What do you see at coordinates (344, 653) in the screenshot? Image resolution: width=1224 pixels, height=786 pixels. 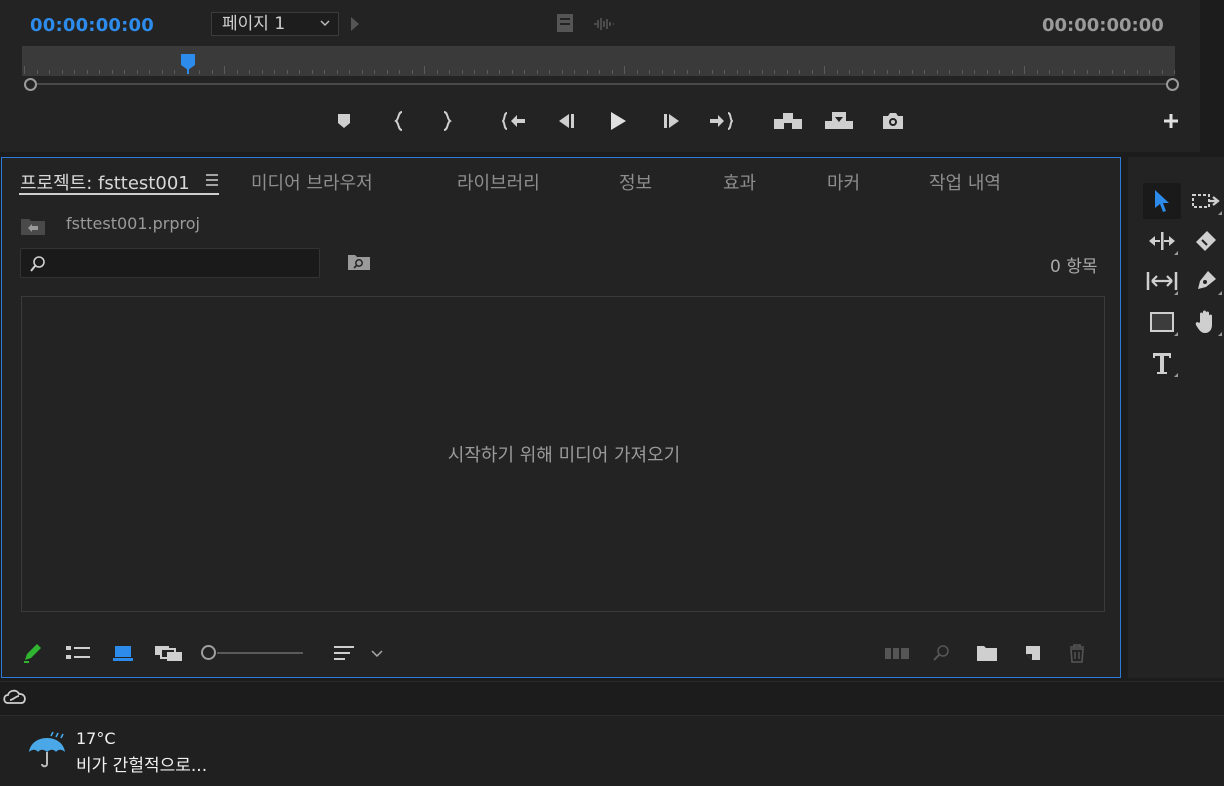 I see `sort-icons-icon` at bounding box center [344, 653].